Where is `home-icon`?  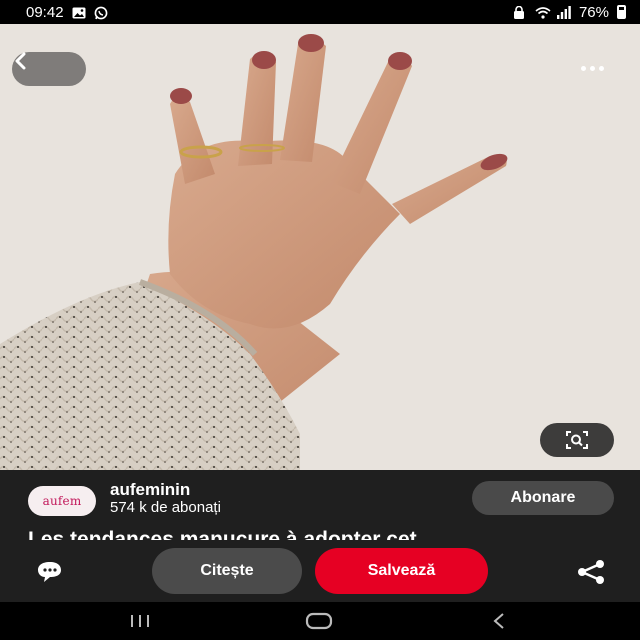 home-icon is located at coordinates (319, 621).